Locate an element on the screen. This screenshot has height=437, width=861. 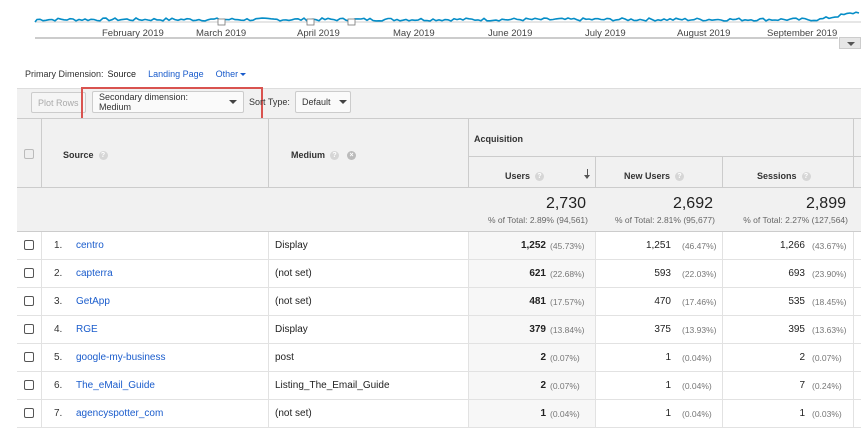
total-new-users-sub: % of Total: 2.81% (95,677) is located at coordinates (664, 220).